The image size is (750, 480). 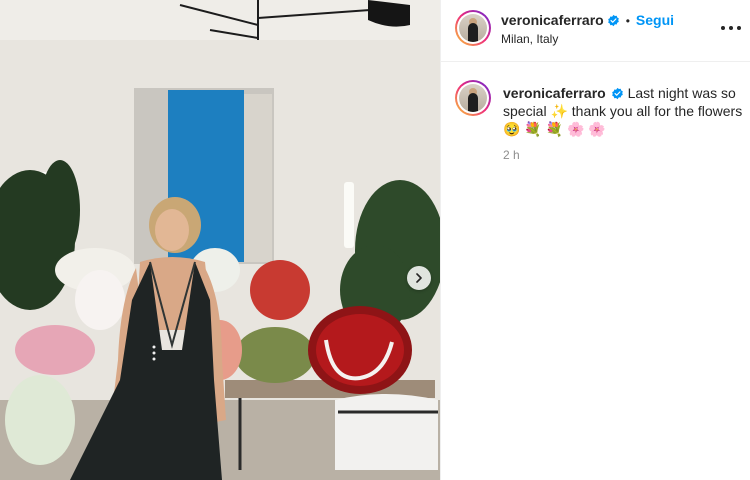 I want to click on next-photo-button, so click(x=419, y=278).